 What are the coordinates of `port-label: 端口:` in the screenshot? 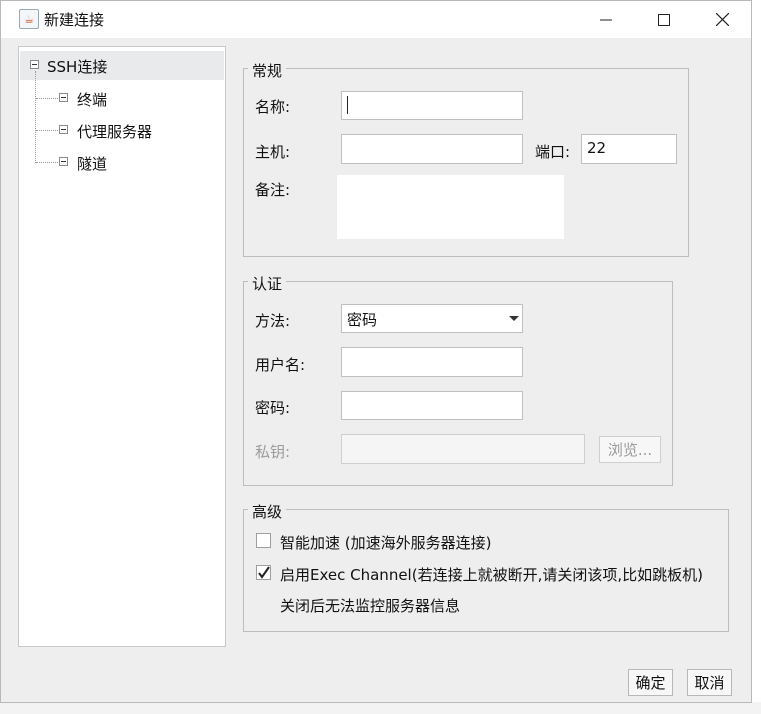 It's located at (553, 152).